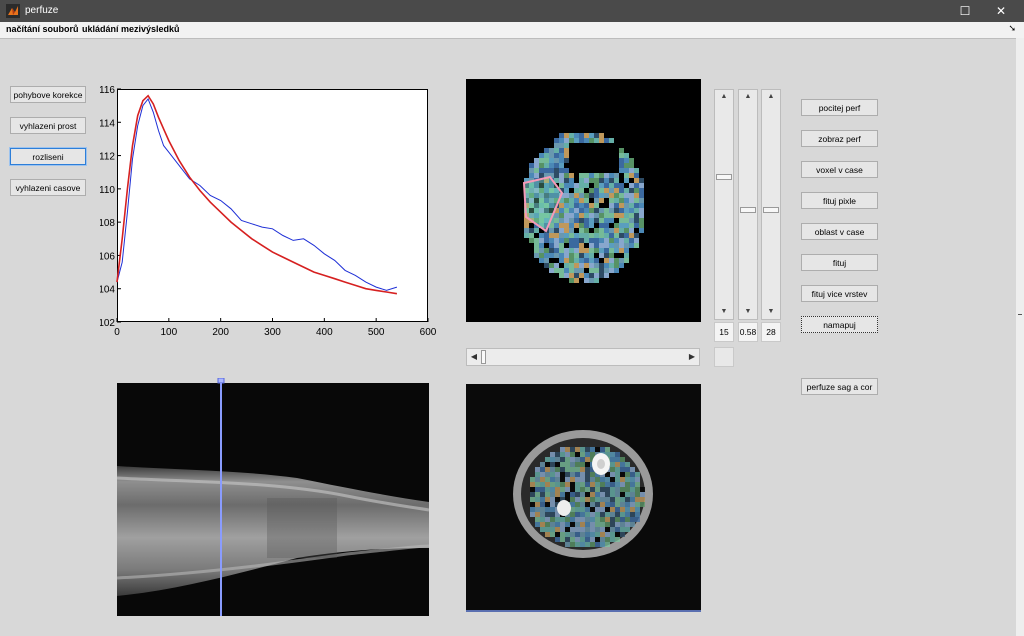 The image size is (1024, 636). I want to click on fitted-curve-line, so click(257, 194).